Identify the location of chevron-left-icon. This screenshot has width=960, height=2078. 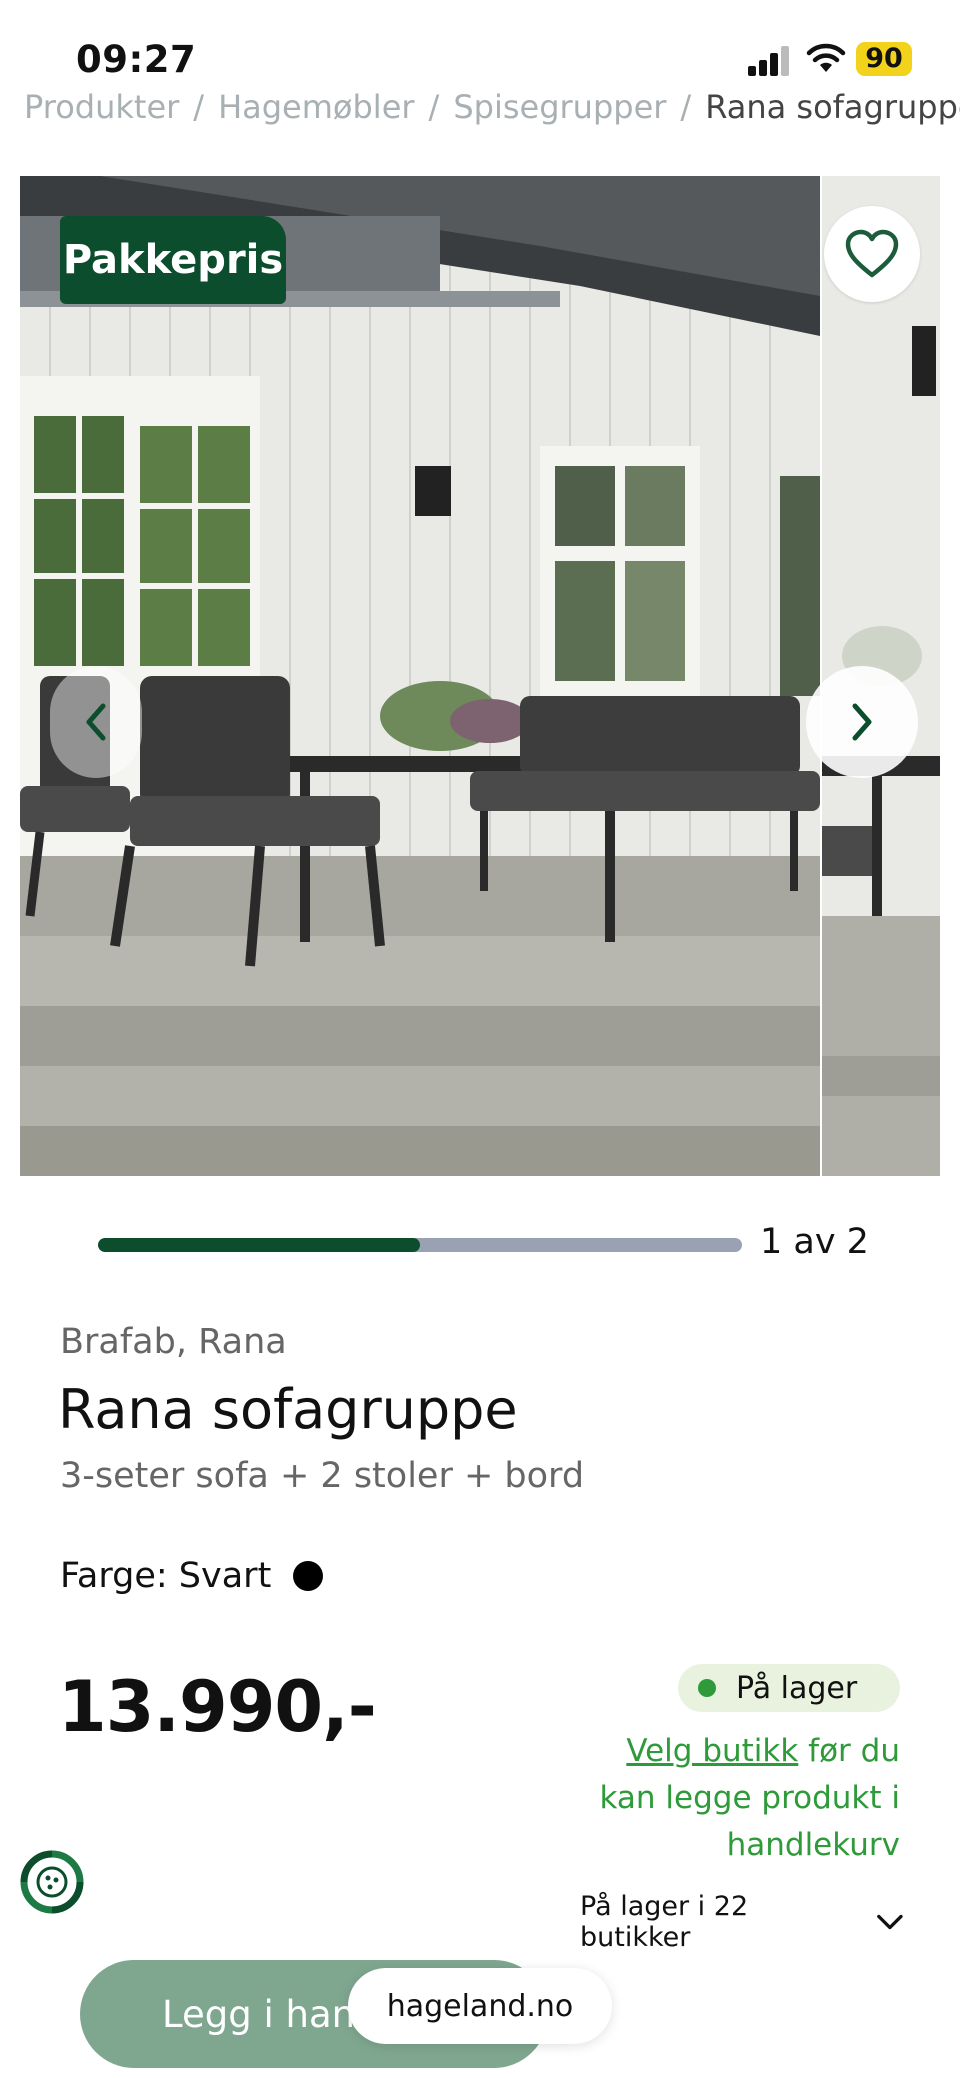
(96, 722).